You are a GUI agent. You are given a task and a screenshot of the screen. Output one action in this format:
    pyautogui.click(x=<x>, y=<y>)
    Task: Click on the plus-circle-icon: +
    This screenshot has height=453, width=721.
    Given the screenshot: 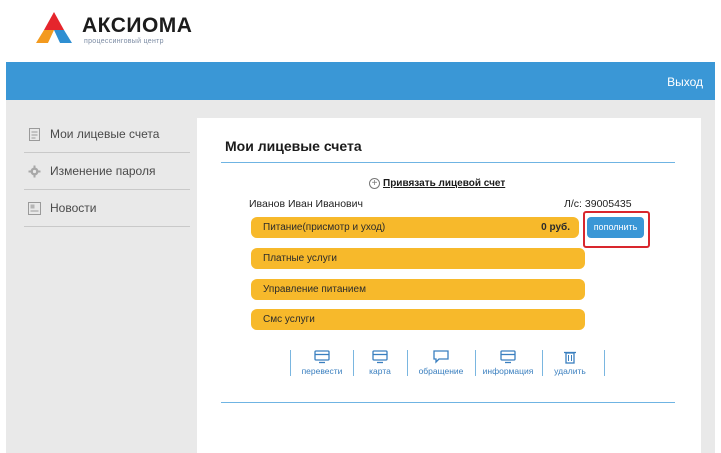 What is the action you would take?
    pyautogui.click(x=374, y=183)
    